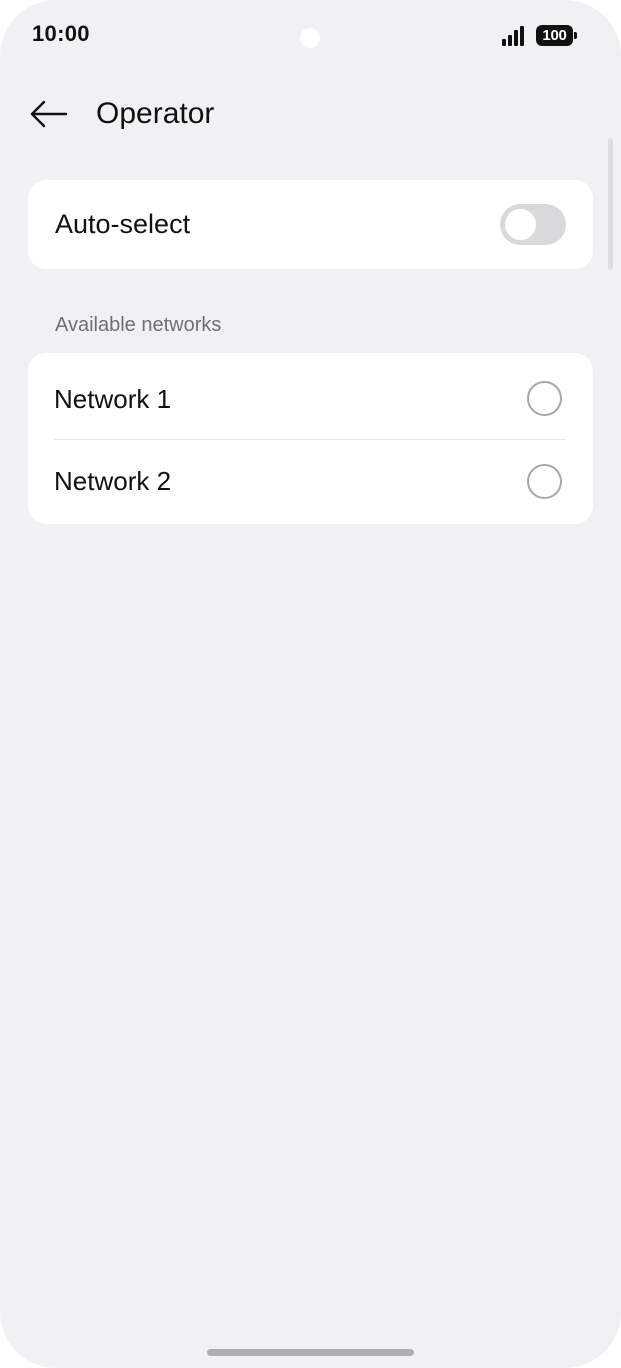  I want to click on network-item-1: Network 1, so click(310, 395).